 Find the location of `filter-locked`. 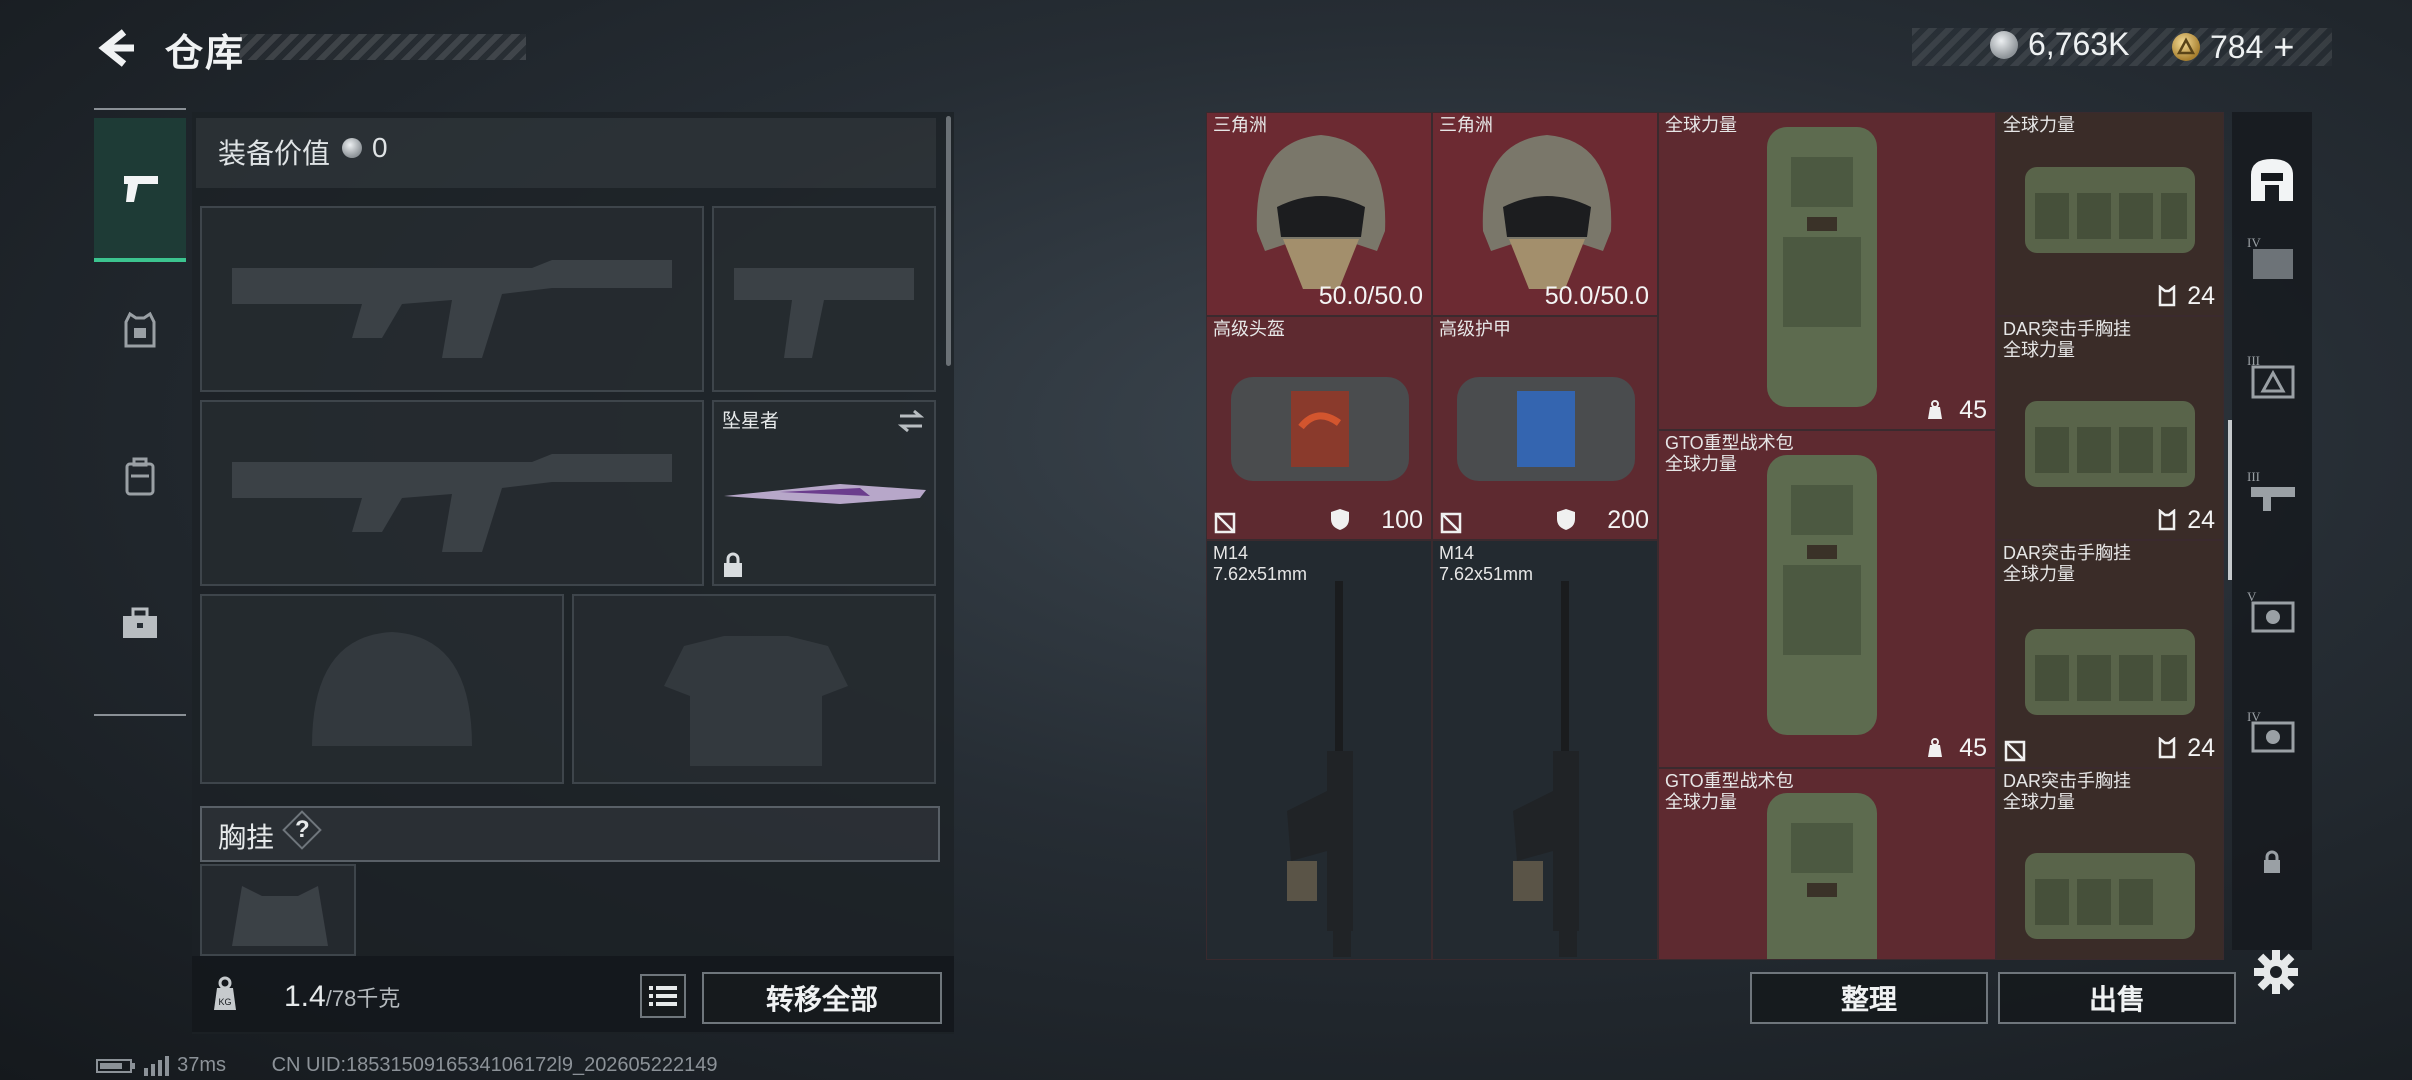

filter-locked is located at coordinates (2272, 862).